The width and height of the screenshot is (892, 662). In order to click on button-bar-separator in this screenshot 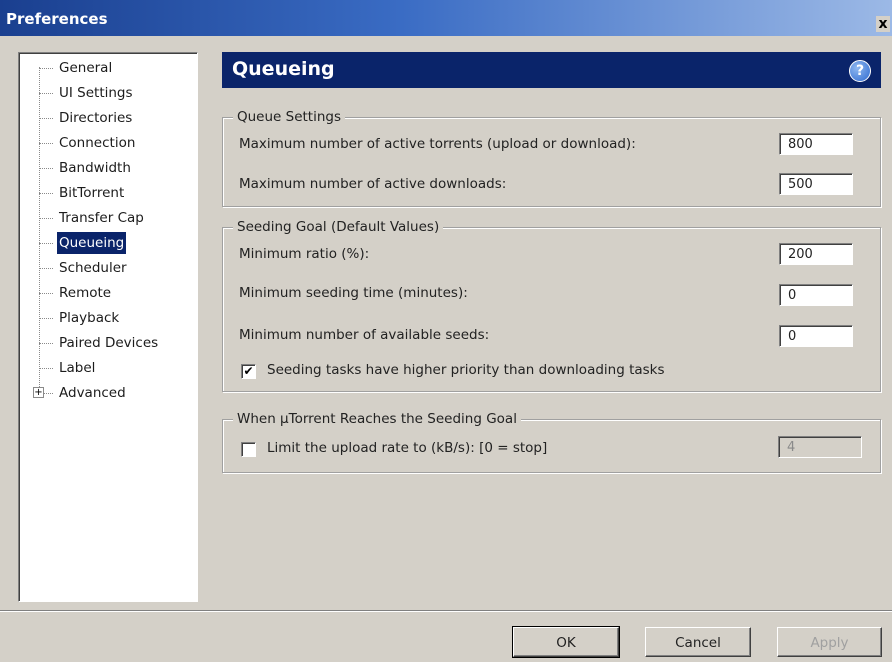, I will do `click(446, 611)`.